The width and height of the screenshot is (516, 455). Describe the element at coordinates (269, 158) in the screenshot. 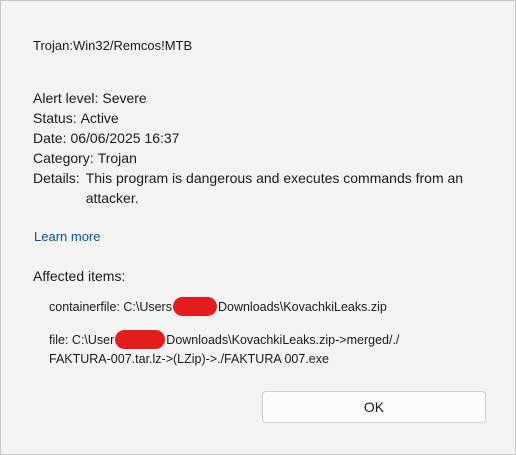

I see `category-row: Category: Trojan` at that location.